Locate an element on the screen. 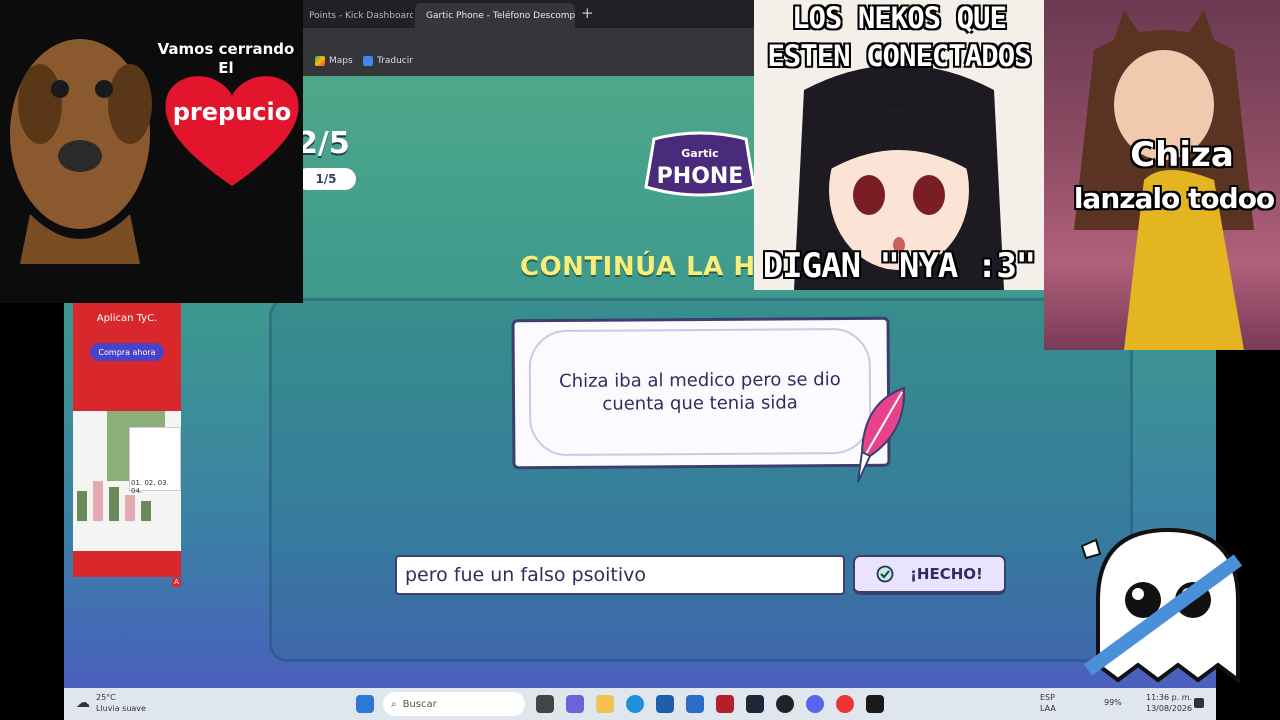 The image size is (1280, 720). gartic-phone-logo: Gartic PHONE is located at coordinates (700, 164).